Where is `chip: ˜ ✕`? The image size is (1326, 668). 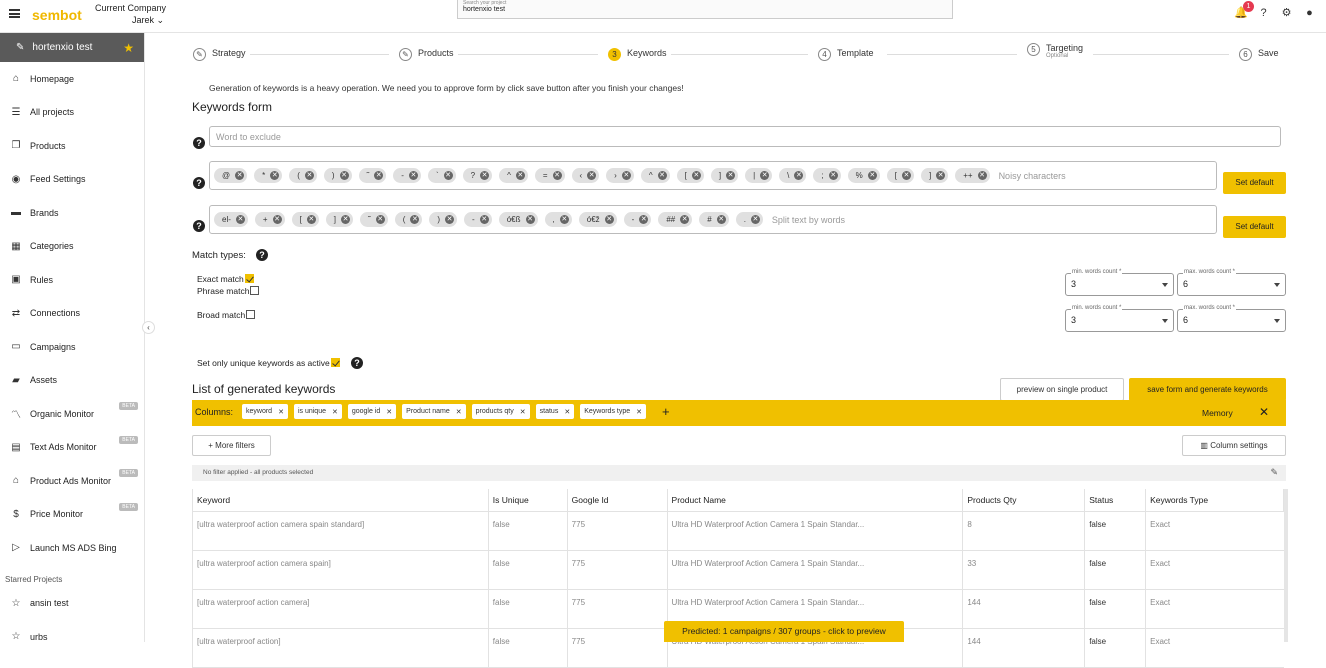 chip: ˜ ✕ is located at coordinates (372, 175).